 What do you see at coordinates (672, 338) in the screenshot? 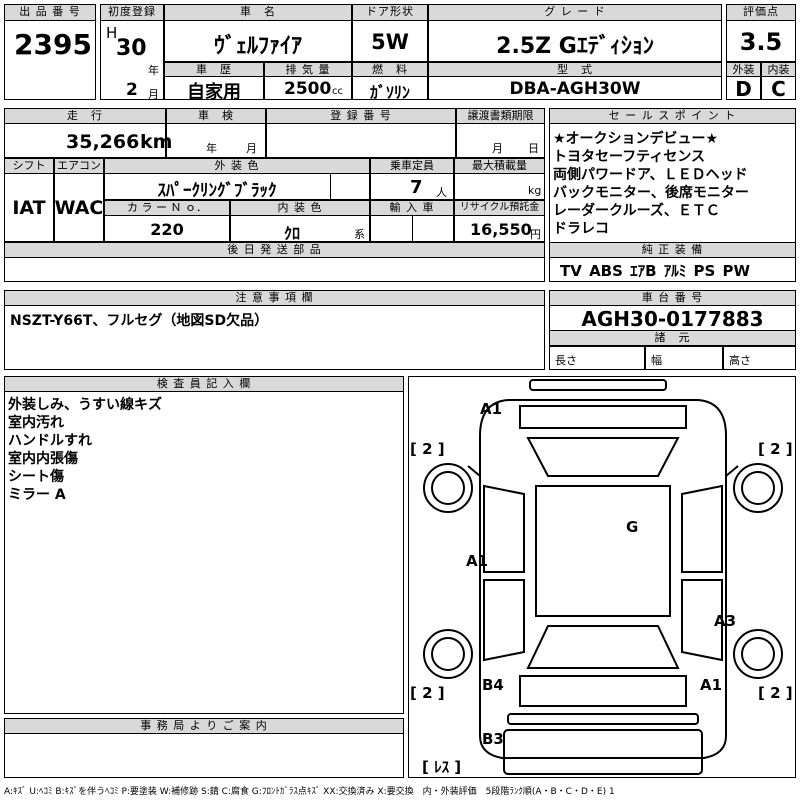
I see `spec-label: 諸 元` at bounding box center [672, 338].